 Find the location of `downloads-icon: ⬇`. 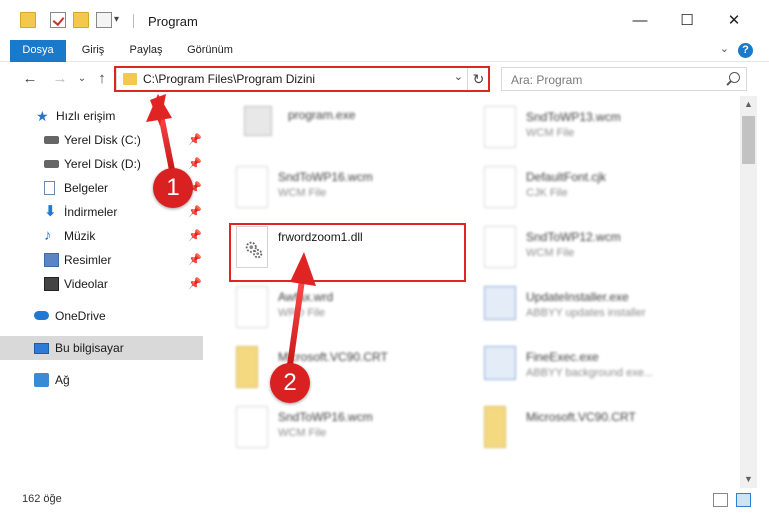

downloads-icon: ⬇ is located at coordinates (50, 211).